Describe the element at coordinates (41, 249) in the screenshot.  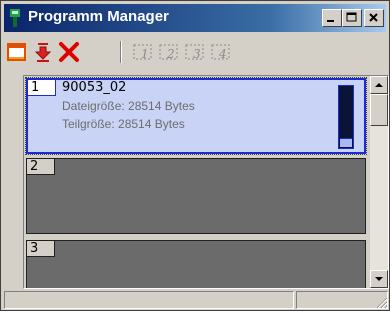
I see `slot-number: 3` at that location.